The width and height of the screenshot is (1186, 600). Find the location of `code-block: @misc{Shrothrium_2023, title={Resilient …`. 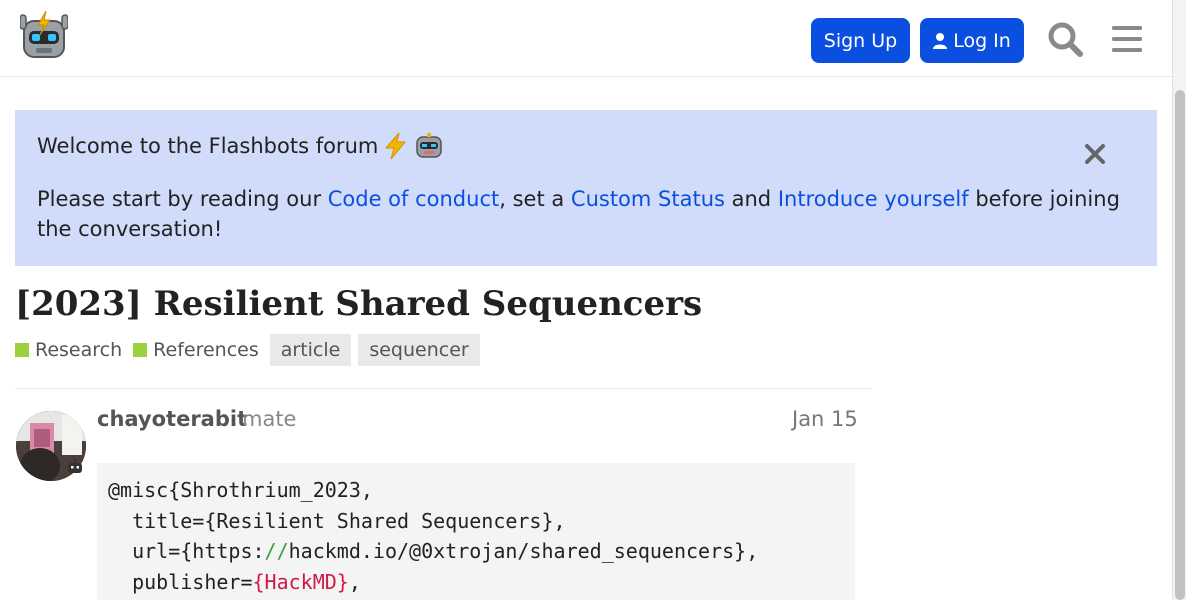

code-block: @misc{Shrothrium_2023, title={Resilient … is located at coordinates (476, 531).